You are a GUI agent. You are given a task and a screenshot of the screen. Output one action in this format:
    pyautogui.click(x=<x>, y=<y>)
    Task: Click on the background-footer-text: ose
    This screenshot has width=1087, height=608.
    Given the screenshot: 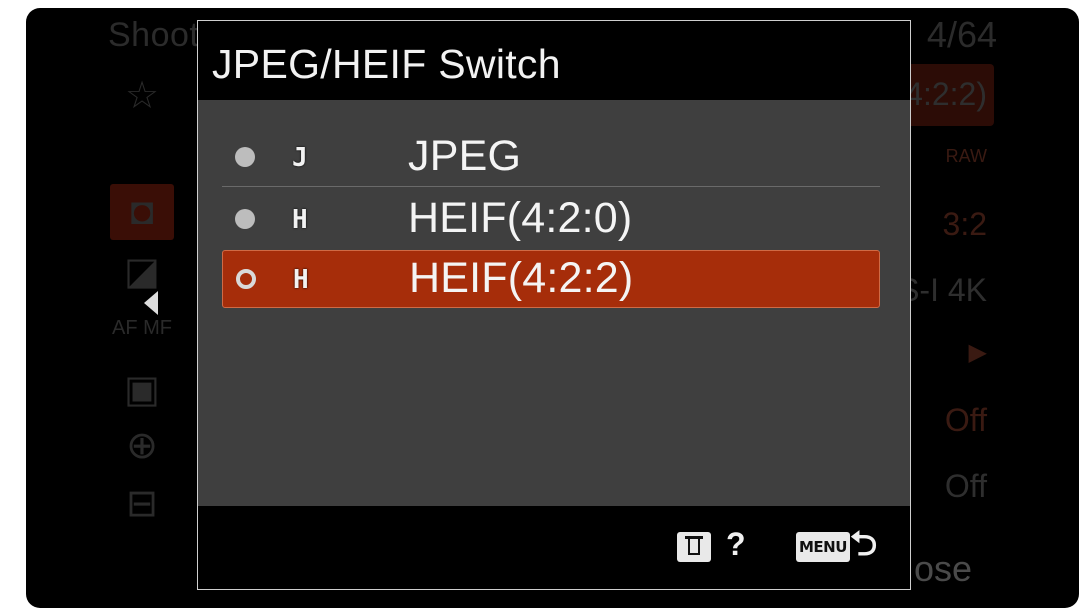 What is the action you would take?
    pyautogui.click(x=943, y=568)
    